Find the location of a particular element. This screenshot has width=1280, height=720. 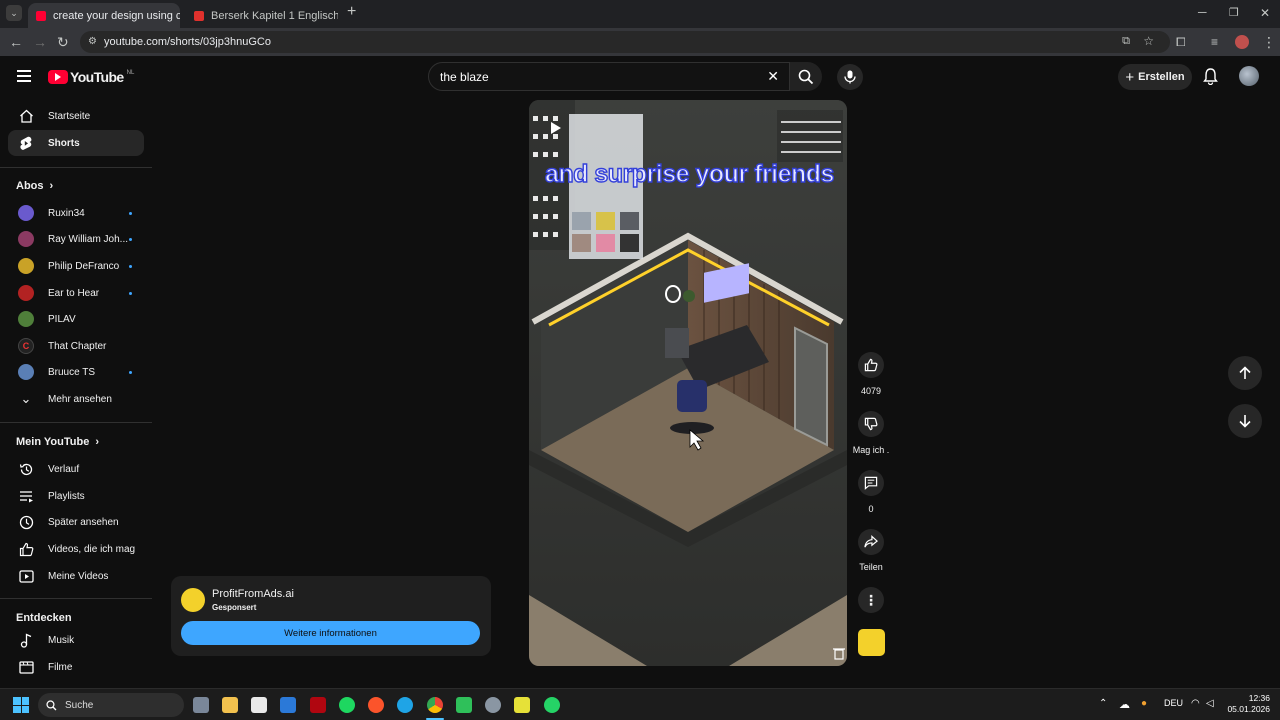

browser-tab-active: create your design using const ✕ is located at coordinates (104, 15).